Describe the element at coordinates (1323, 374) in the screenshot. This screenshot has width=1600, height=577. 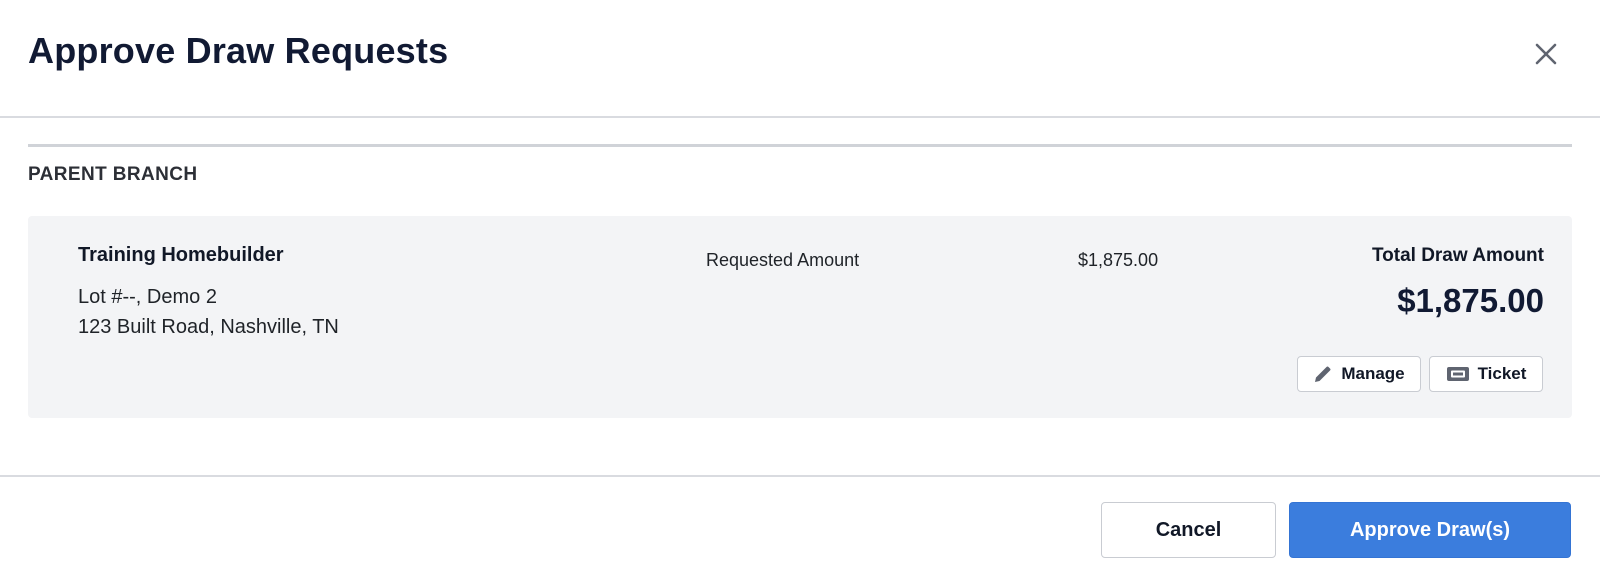
I see `pencil-icon` at that location.